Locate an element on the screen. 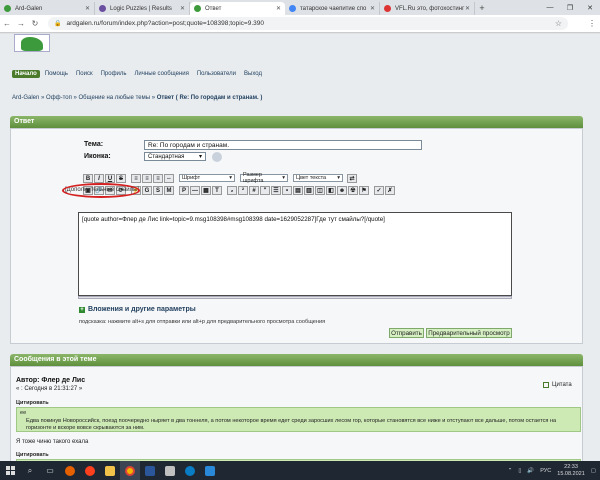 This screenshot has width=600, height=480. reload-icon: ↻ is located at coordinates (35, 23).